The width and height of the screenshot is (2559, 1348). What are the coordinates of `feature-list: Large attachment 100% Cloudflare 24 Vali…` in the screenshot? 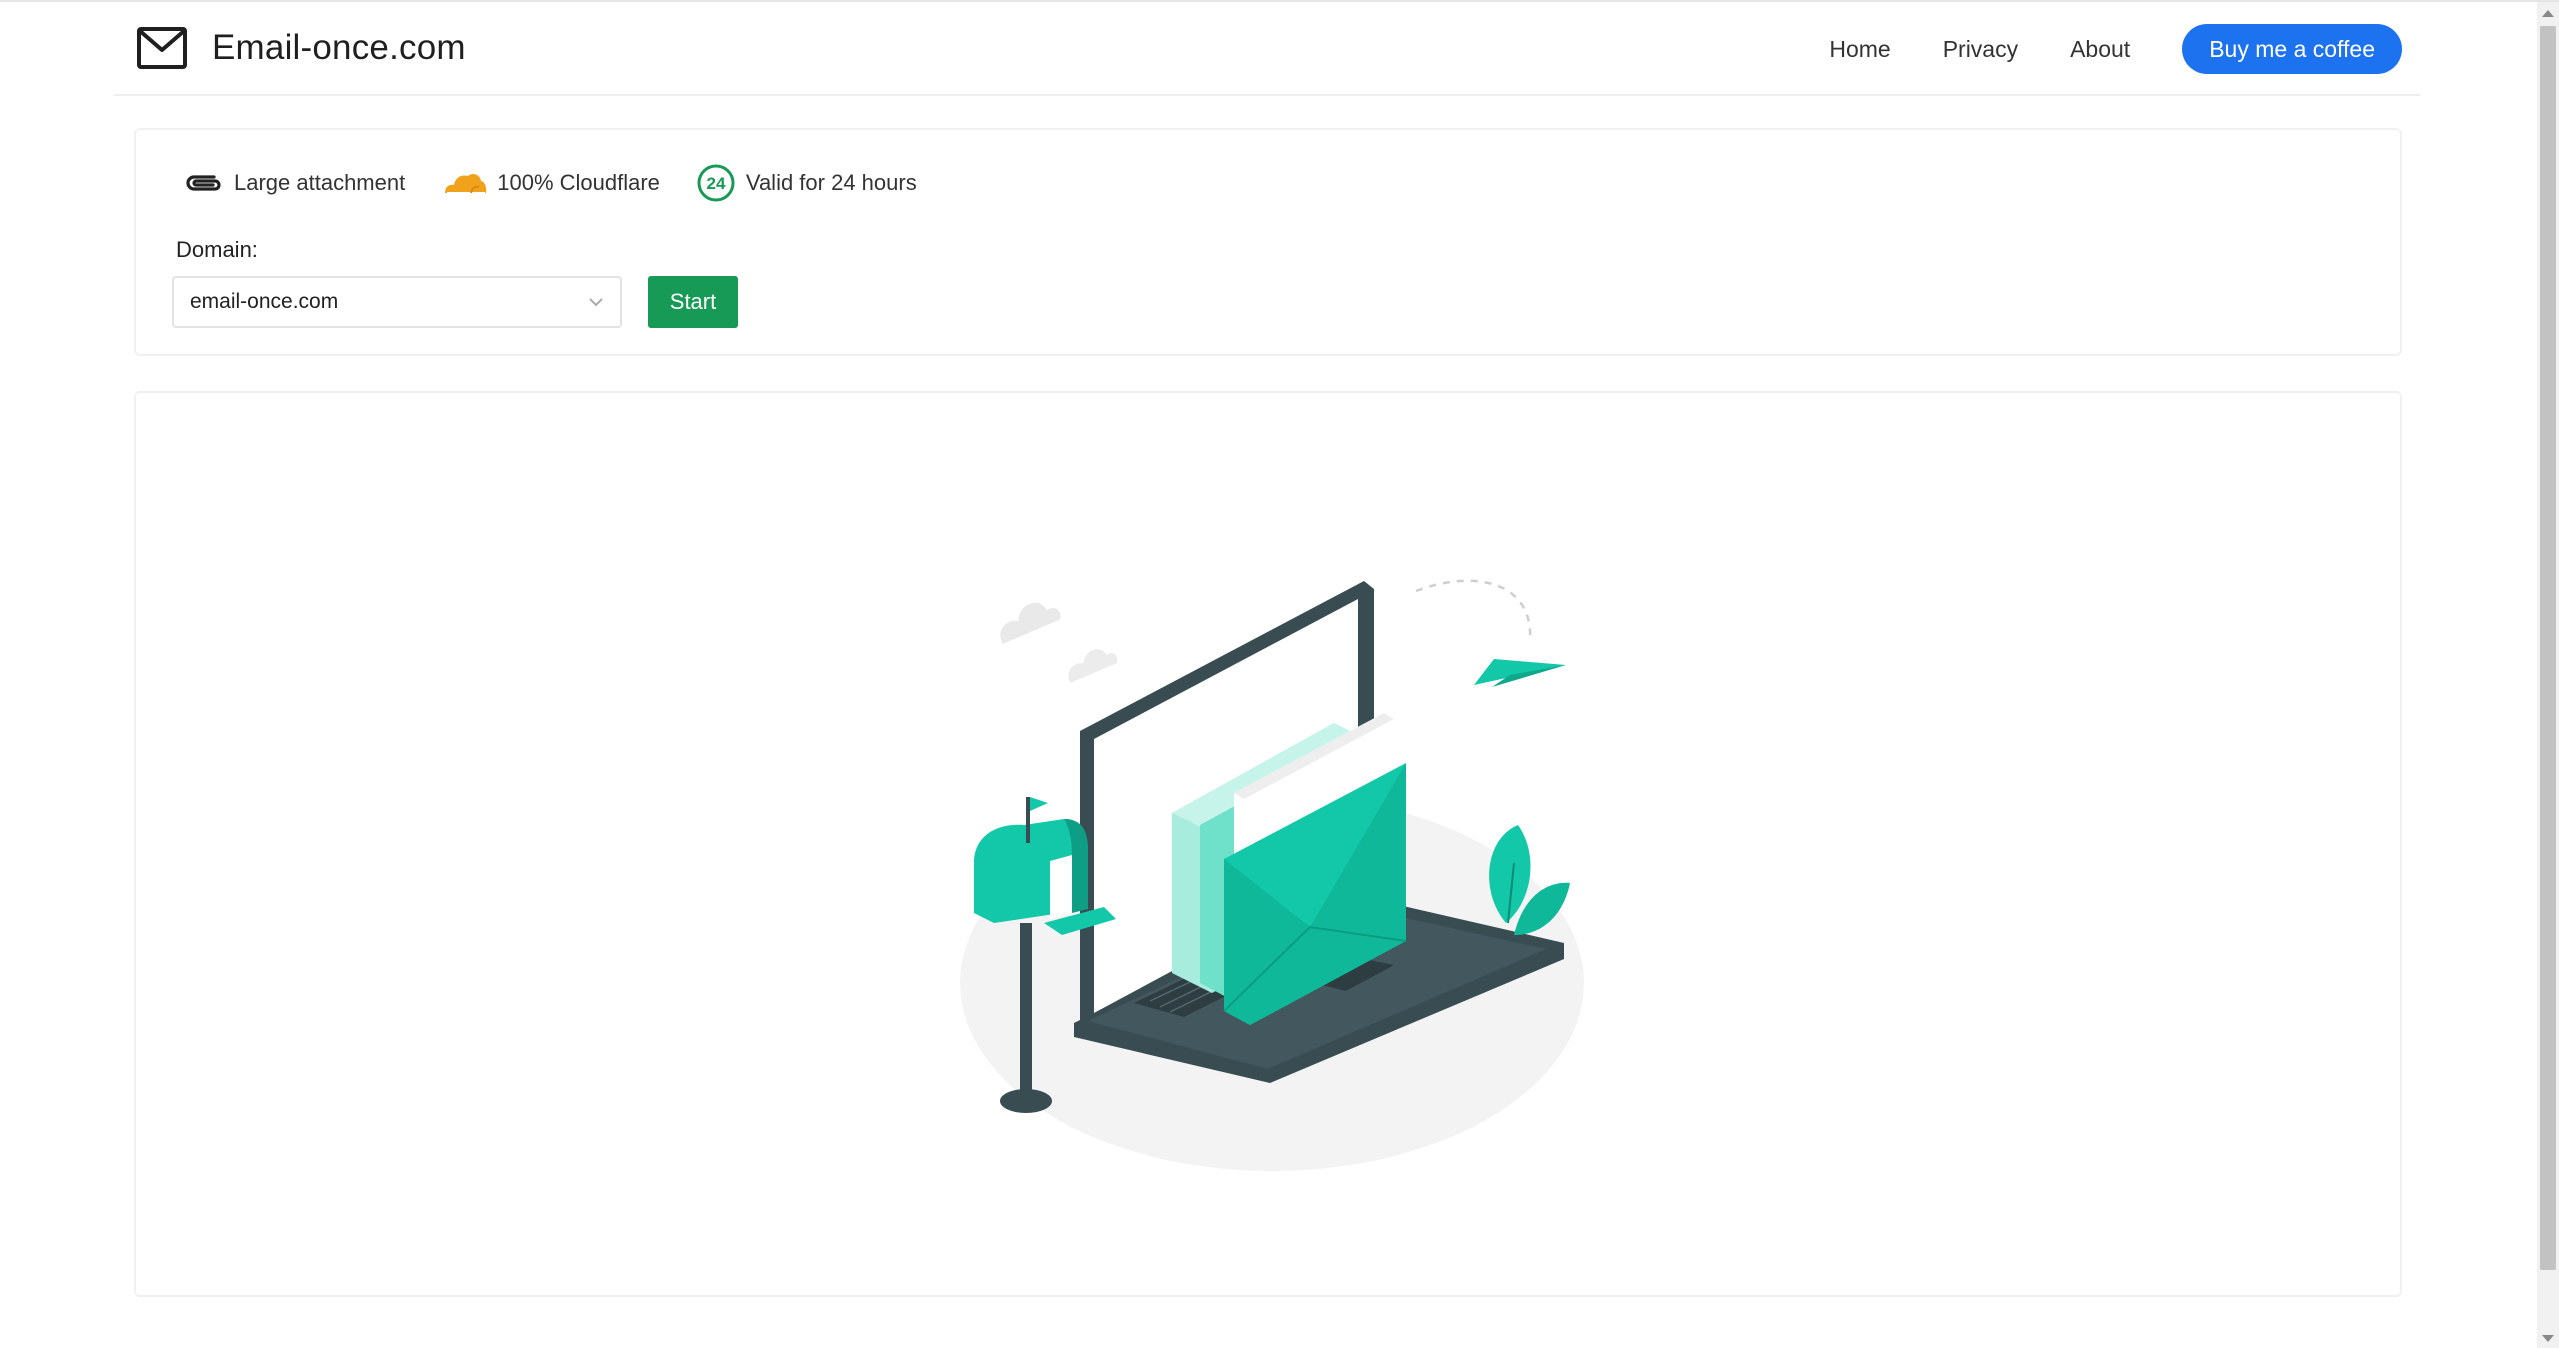 It's located at (568, 183).